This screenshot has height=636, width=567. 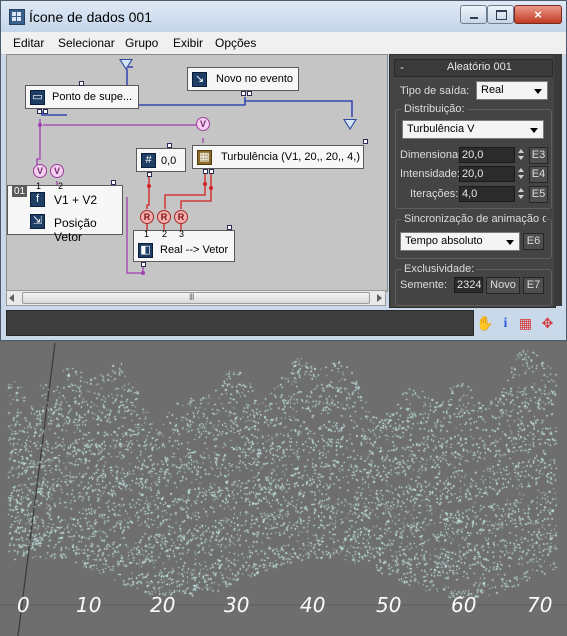 What do you see at coordinates (540, 605) in the screenshot?
I see `axis-label: 70` at bounding box center [540, 605].